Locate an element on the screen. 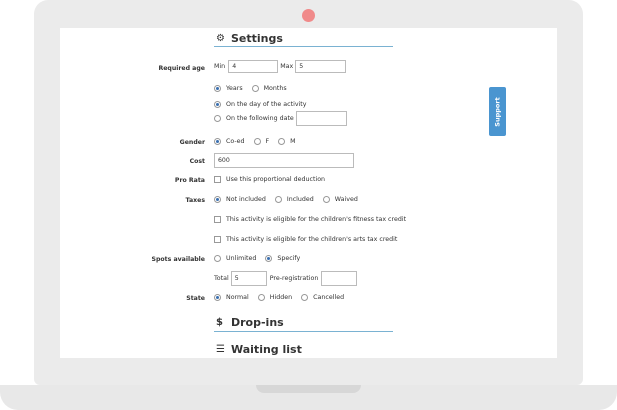 The width and height of the screenshot is (617, 410). cost-label: Cost is located at coordinates (197, 161).